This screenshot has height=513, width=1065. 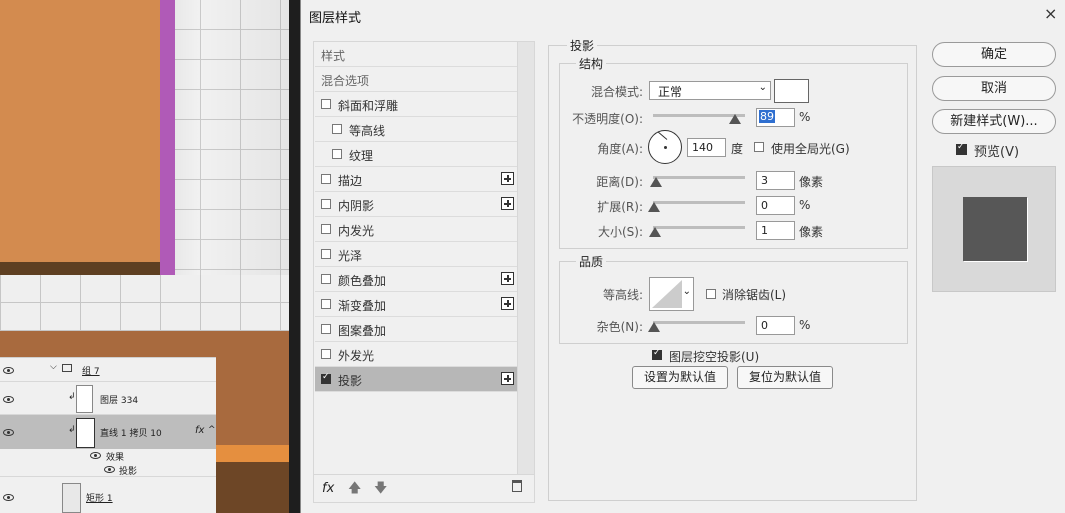 I want to click on effects-row: 效果, so click(x=108, y=456).